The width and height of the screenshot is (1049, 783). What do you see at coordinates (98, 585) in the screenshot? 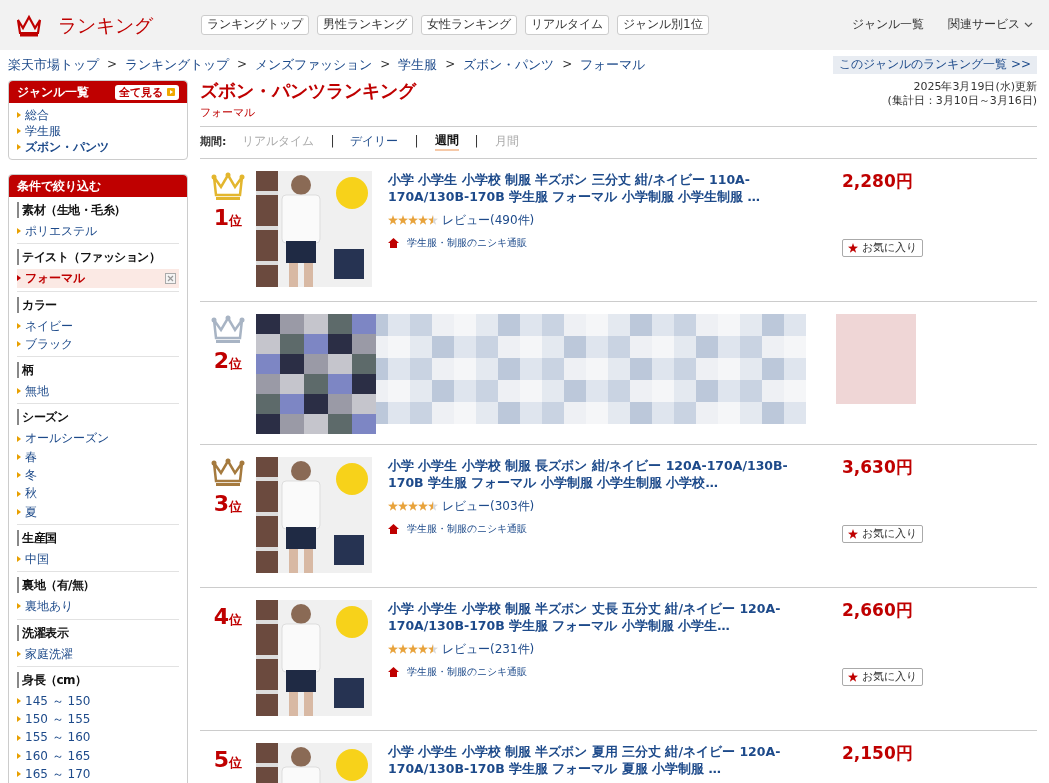
I see `filter-heading: 裏地（有/無）` at bounding box center [98, 585].